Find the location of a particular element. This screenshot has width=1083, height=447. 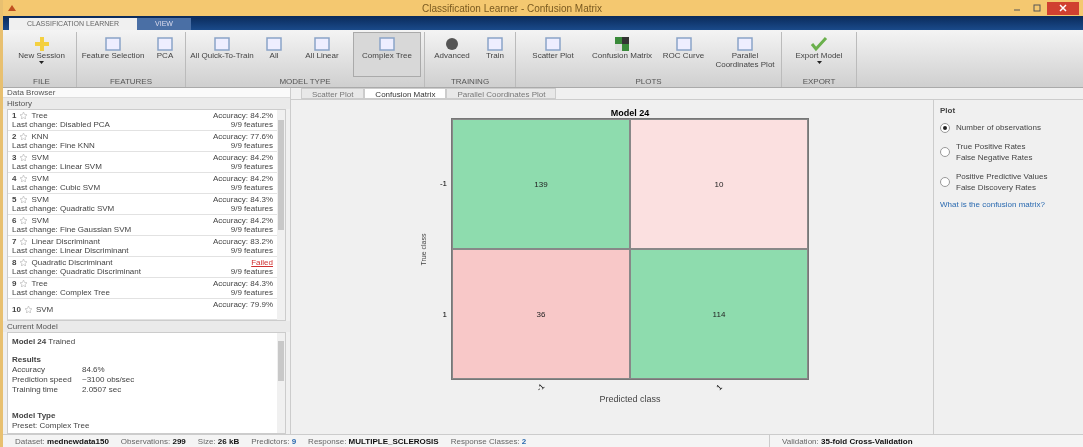

close-button is located at coordinates (1063, 8).